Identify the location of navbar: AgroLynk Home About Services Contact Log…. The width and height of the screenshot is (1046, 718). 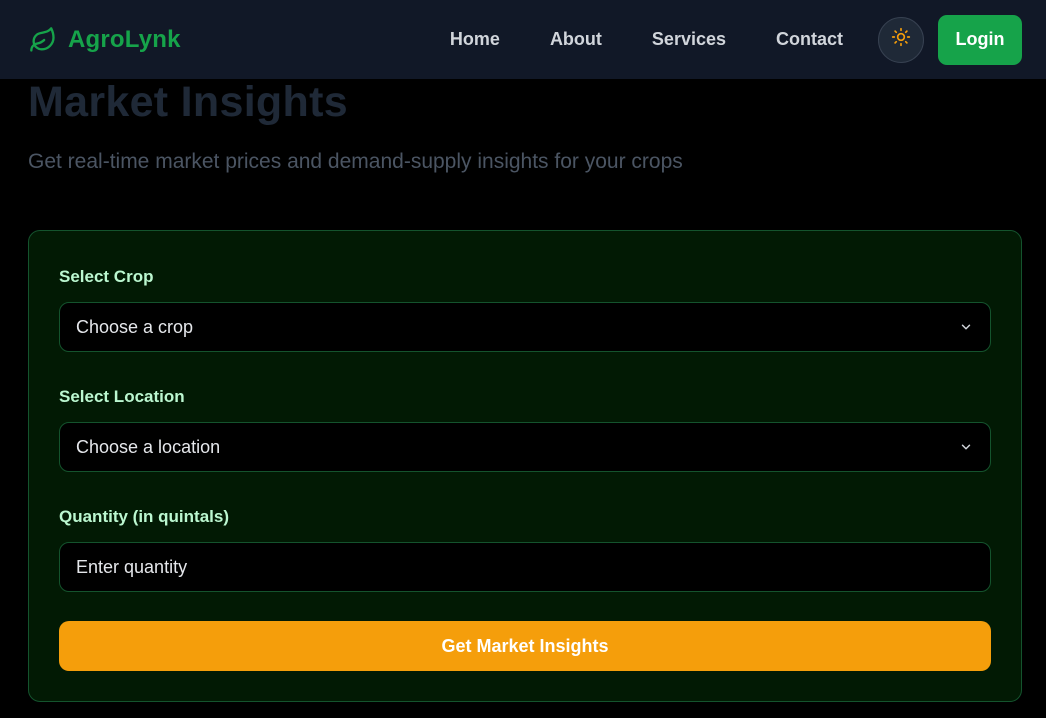
(523, 39).